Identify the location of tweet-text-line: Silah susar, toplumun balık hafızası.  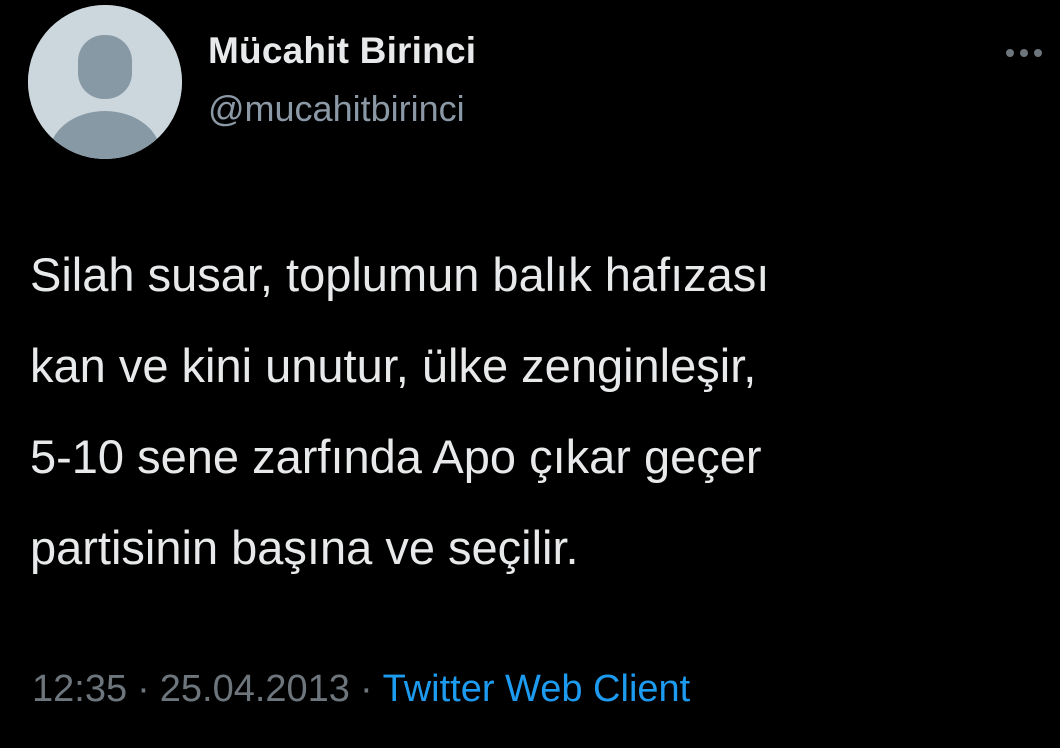
(400, 274).